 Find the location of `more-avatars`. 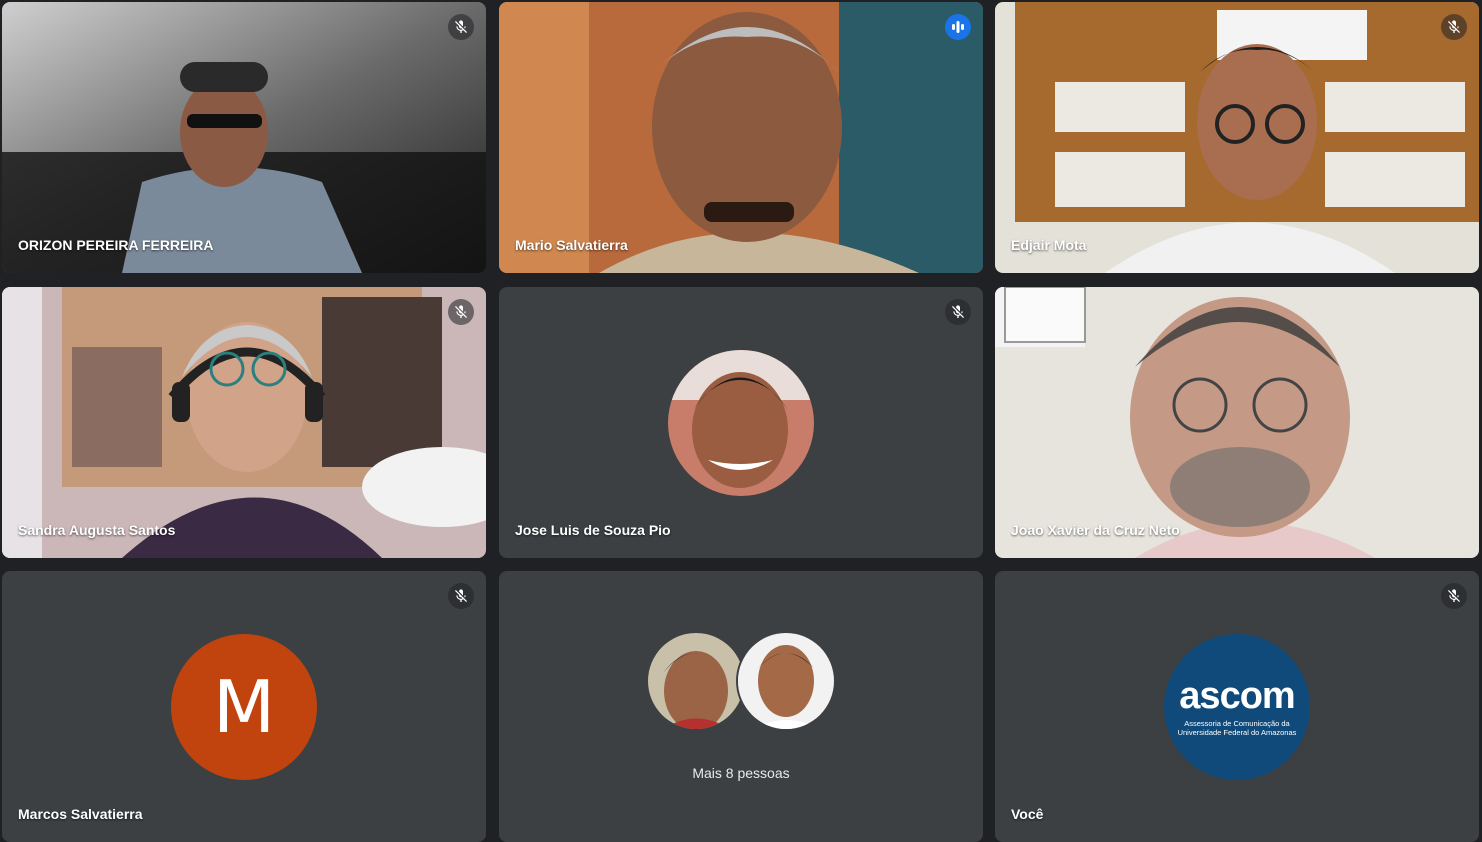

more-avatars is located at coordinates (741, 681).